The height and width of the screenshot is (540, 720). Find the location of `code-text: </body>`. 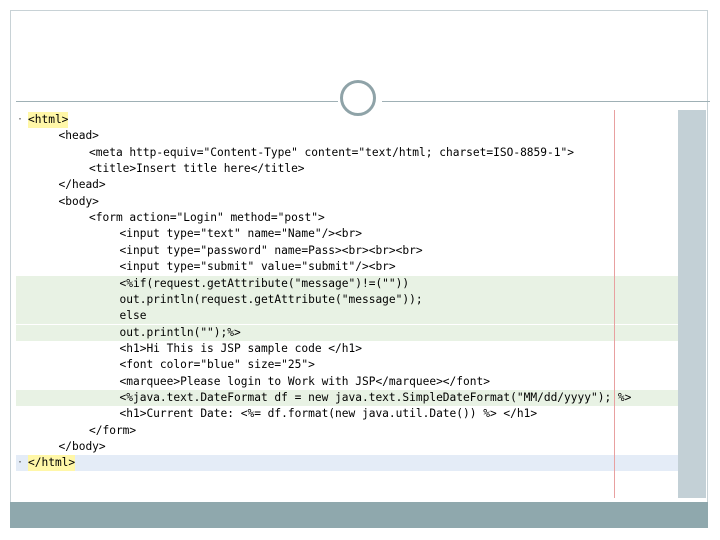

code-text: </body> is located at coordinates (82, 446).